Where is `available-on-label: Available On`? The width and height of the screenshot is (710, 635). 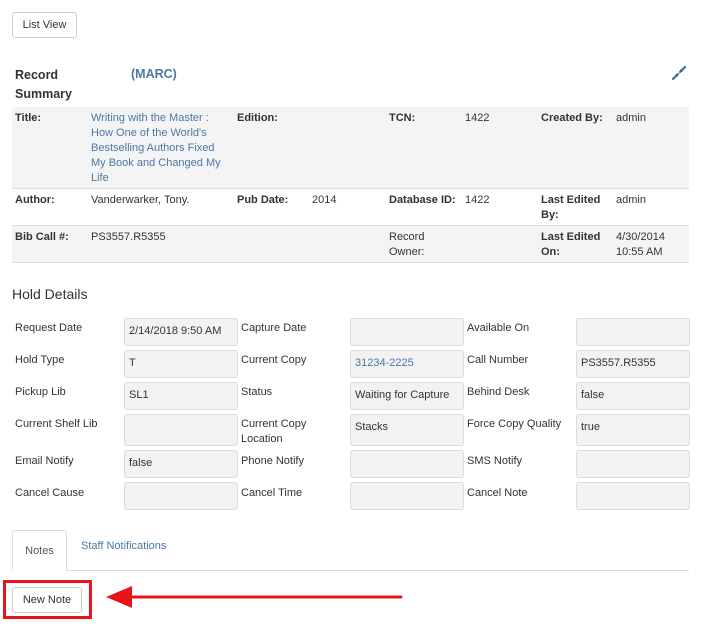
available-on-label: Available On is located at coordinates (498, 328).